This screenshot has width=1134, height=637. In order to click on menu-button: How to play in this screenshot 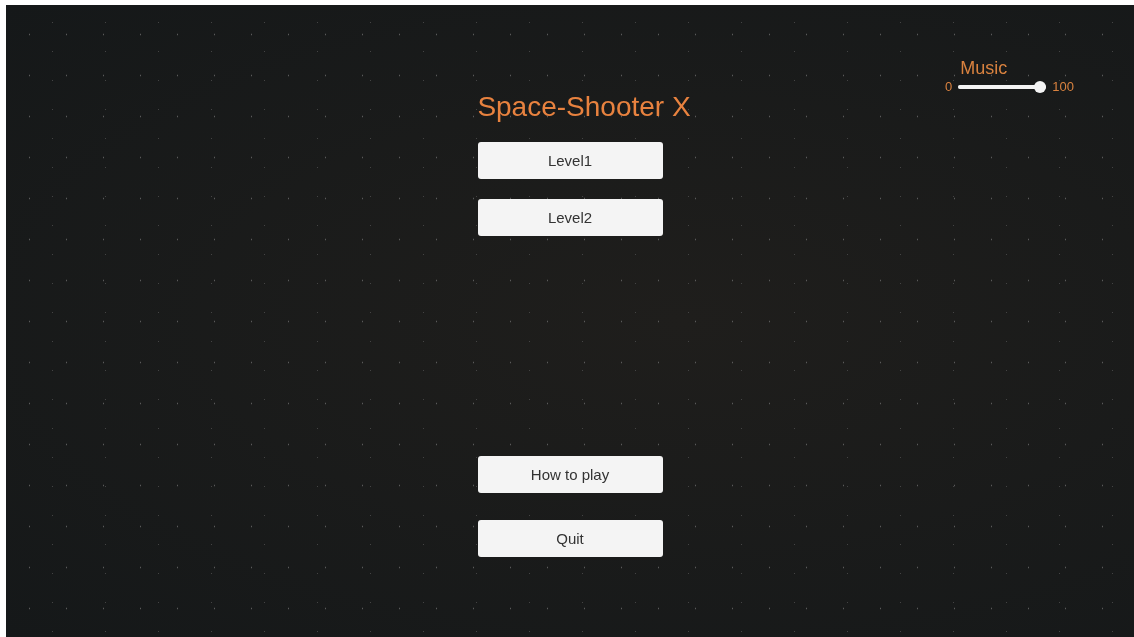, I will do `click(570, 474)`.